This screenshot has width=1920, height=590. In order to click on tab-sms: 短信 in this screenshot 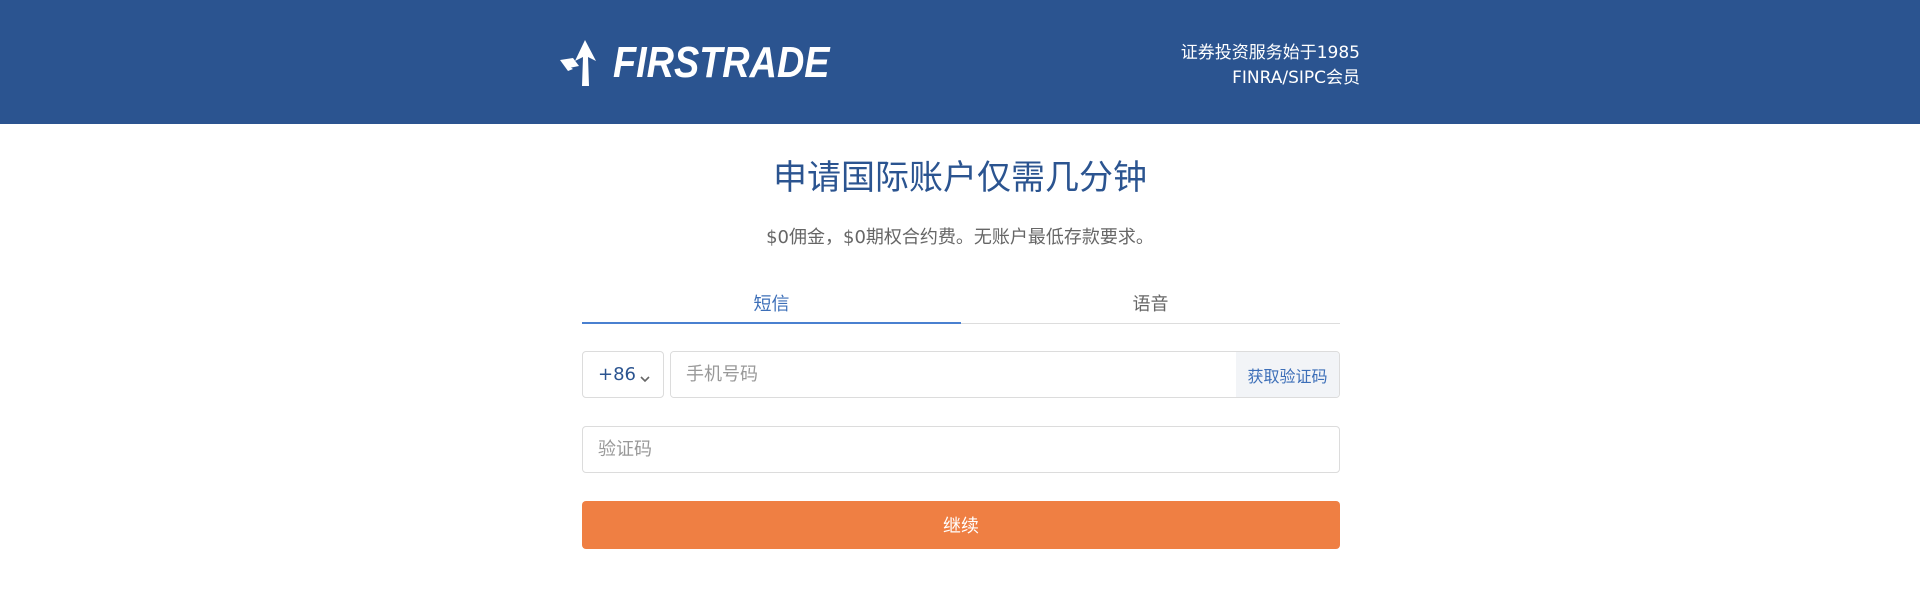, I will do `click(771, 307)`.